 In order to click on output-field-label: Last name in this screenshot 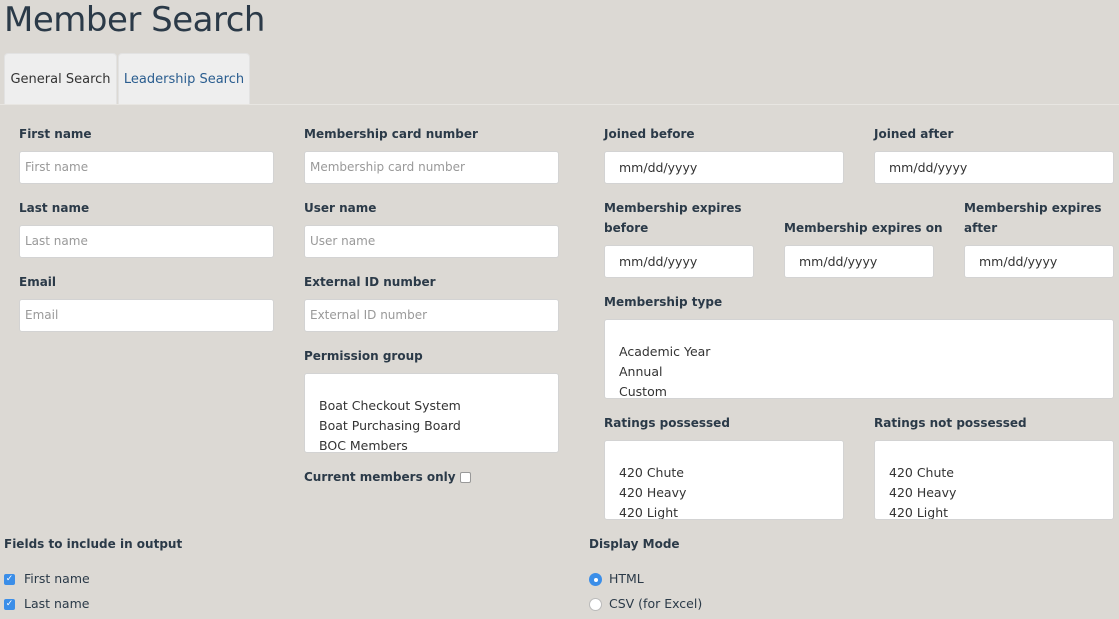, I will do `click(56, 603)`.